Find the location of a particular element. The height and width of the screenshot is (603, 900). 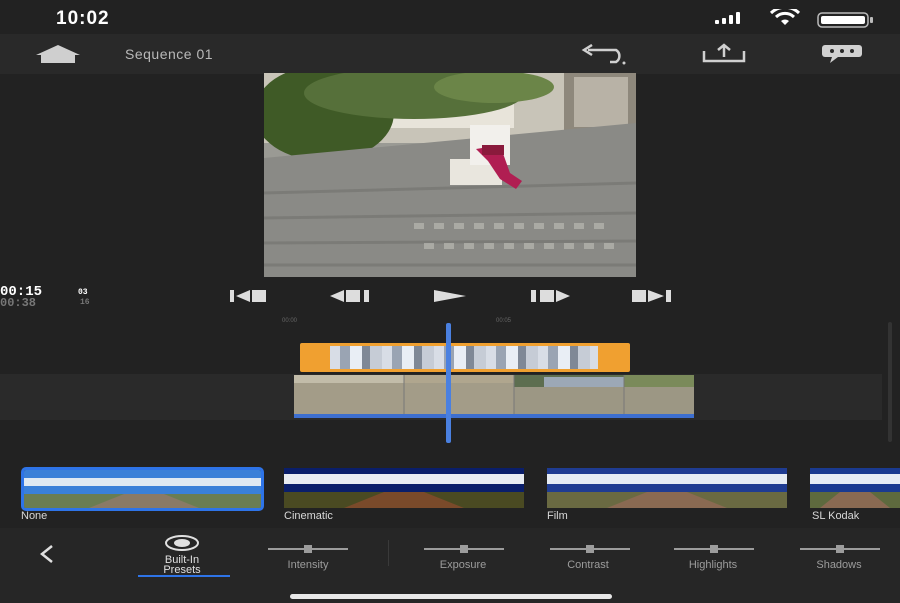

feedback-icon is located at coordinates (842, 56).